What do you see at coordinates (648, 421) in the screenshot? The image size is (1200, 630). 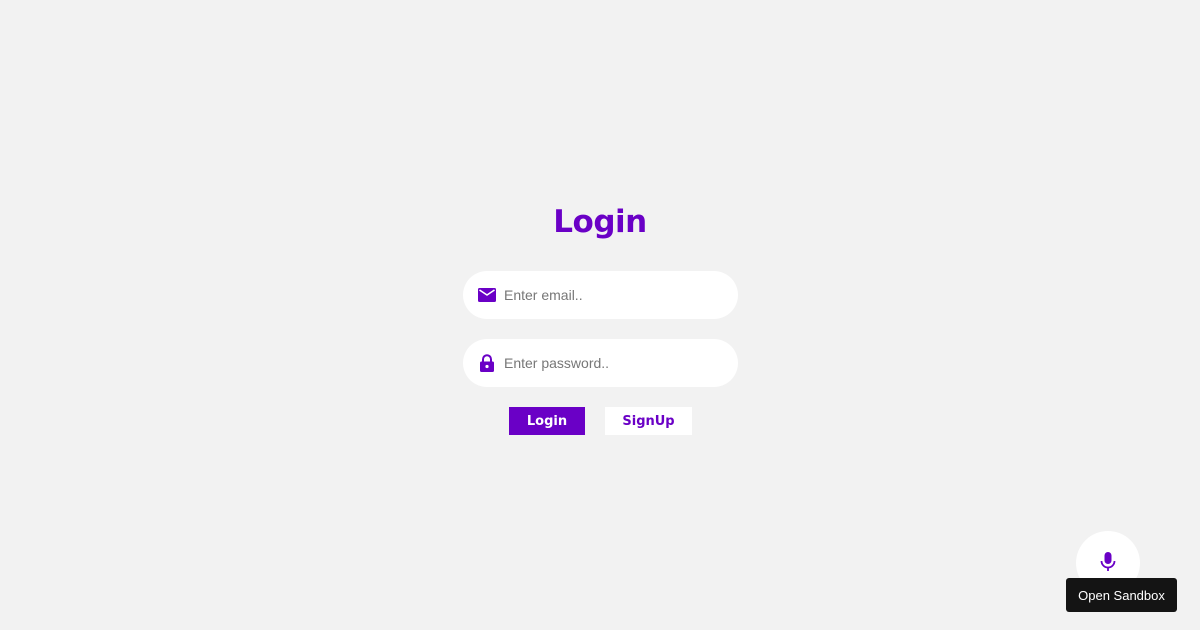 I see `signup-button: SignUp` at bounding box center [648, 421].